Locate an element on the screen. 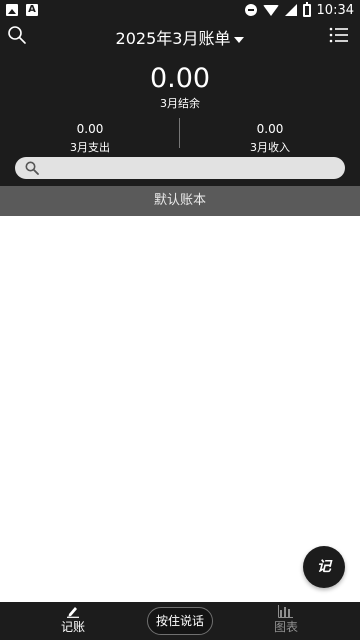  status-bar: A 10:34 is located at coordinates (180, 10).